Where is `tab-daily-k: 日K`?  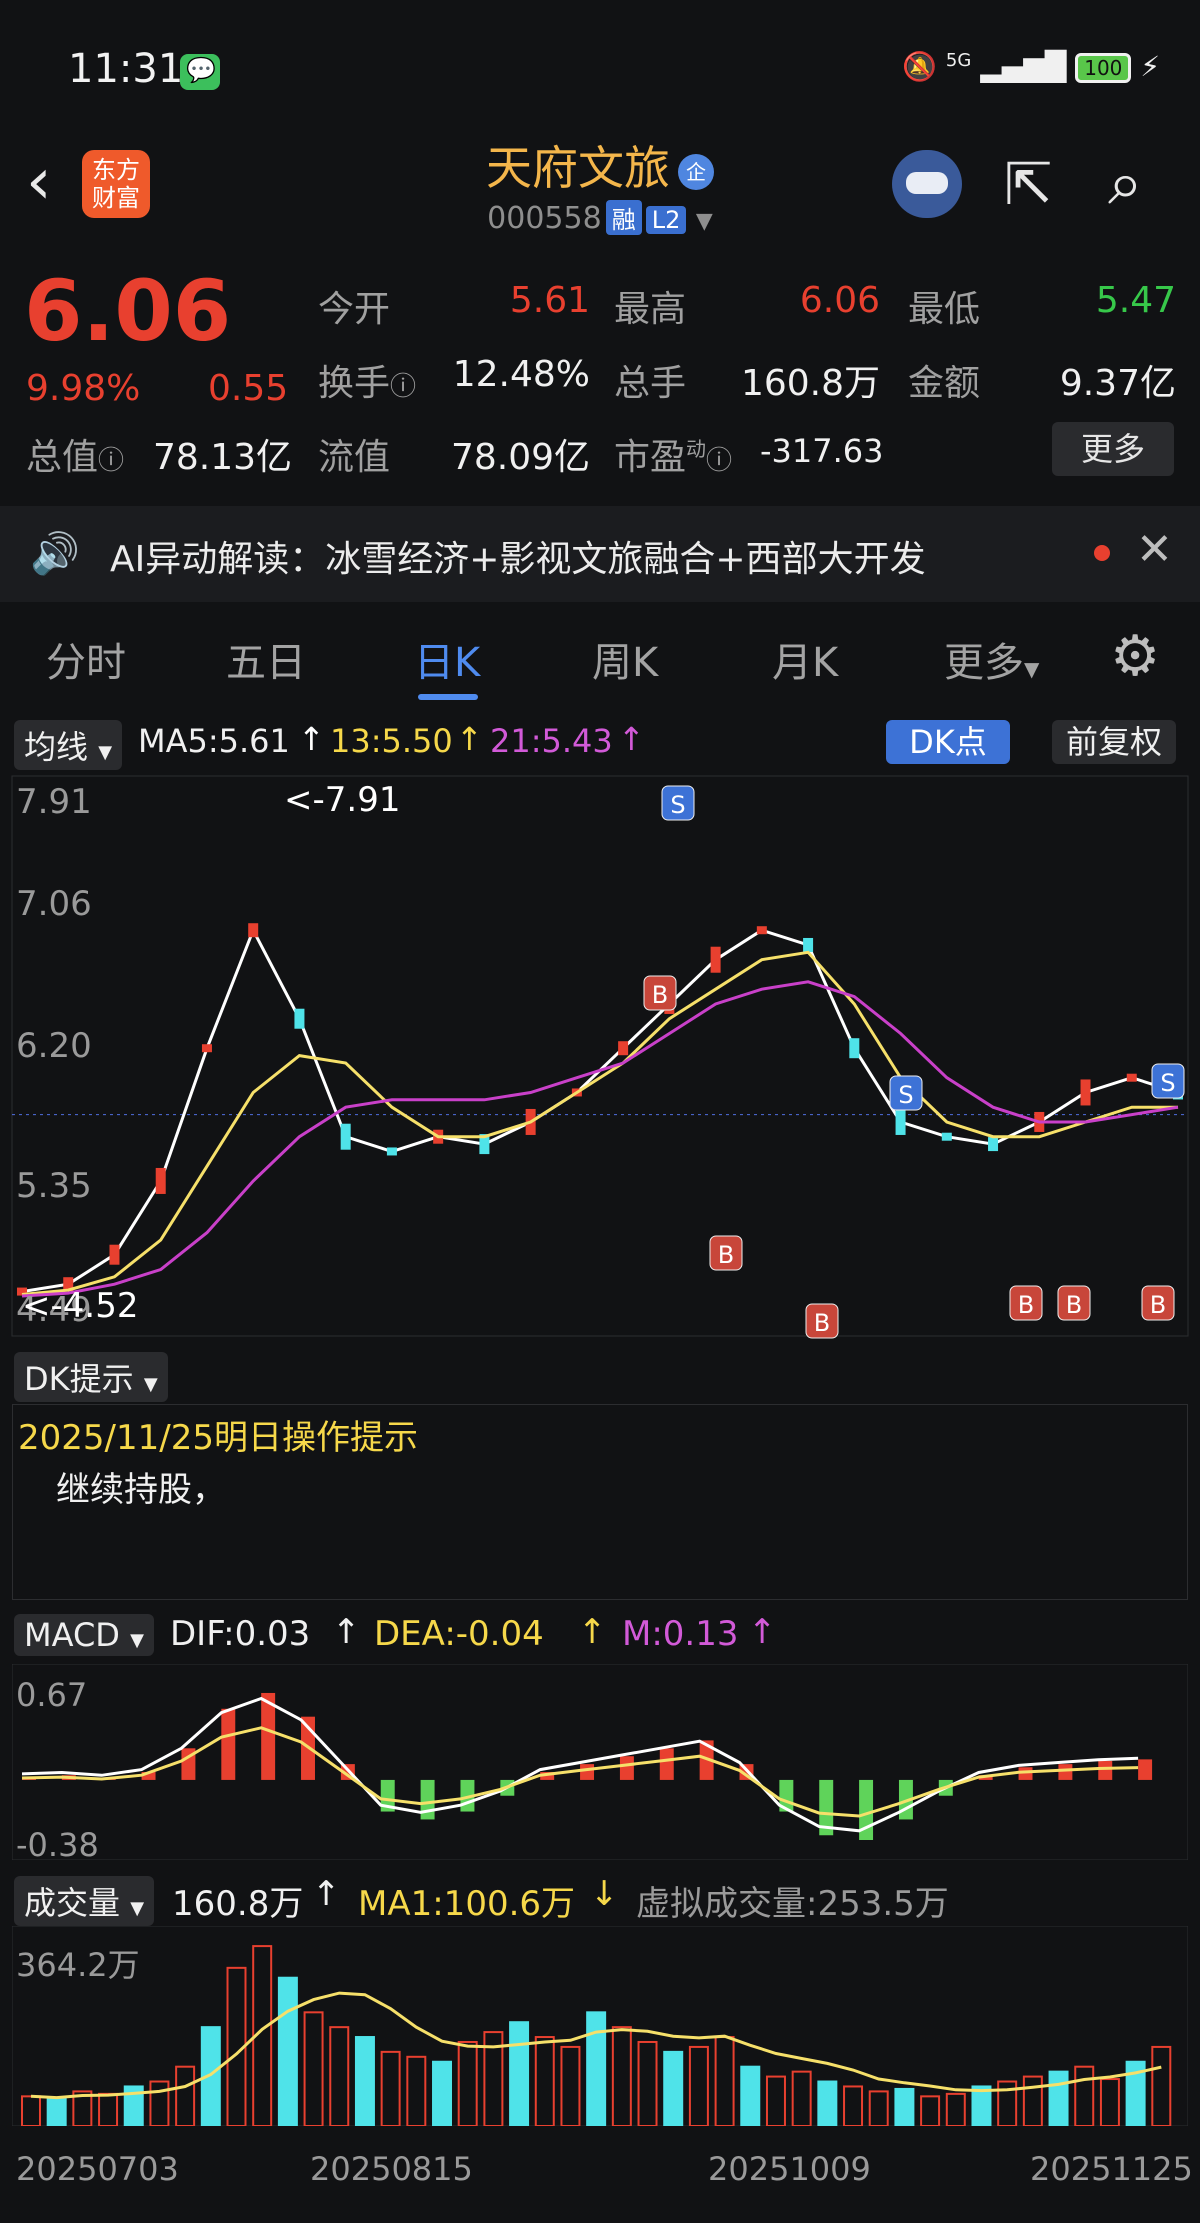 tab-daily-k: 日K is located at coordinates (447, 659).